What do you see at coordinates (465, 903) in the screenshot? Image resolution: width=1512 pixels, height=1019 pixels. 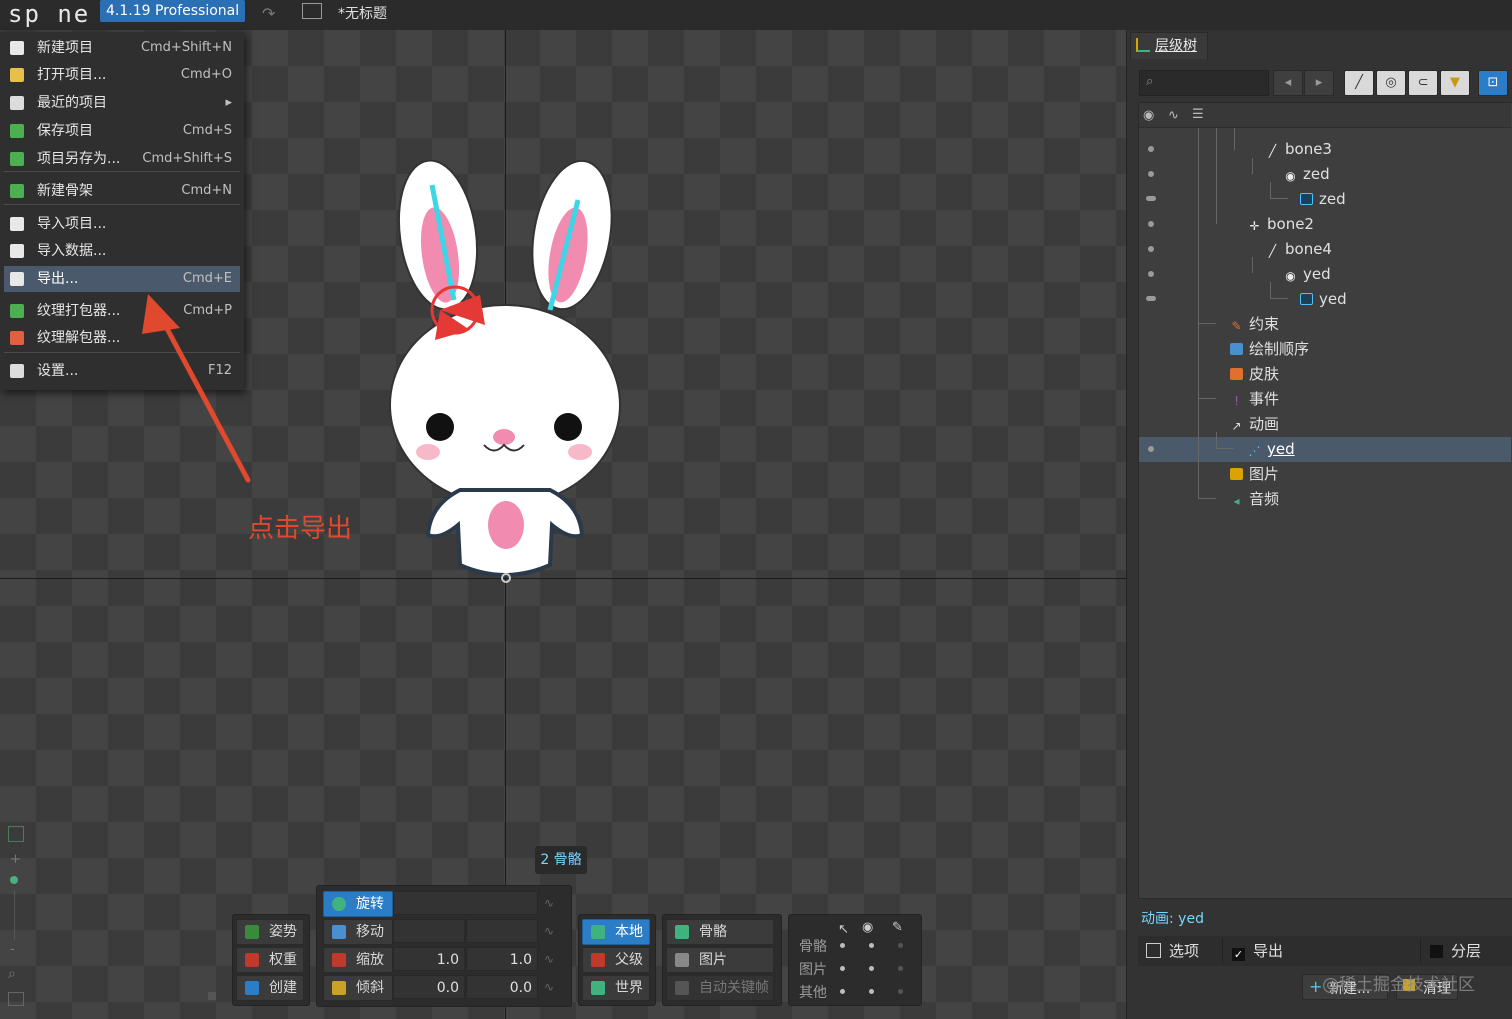 I see `rotate-value-field` at bounding box center [465, 903].